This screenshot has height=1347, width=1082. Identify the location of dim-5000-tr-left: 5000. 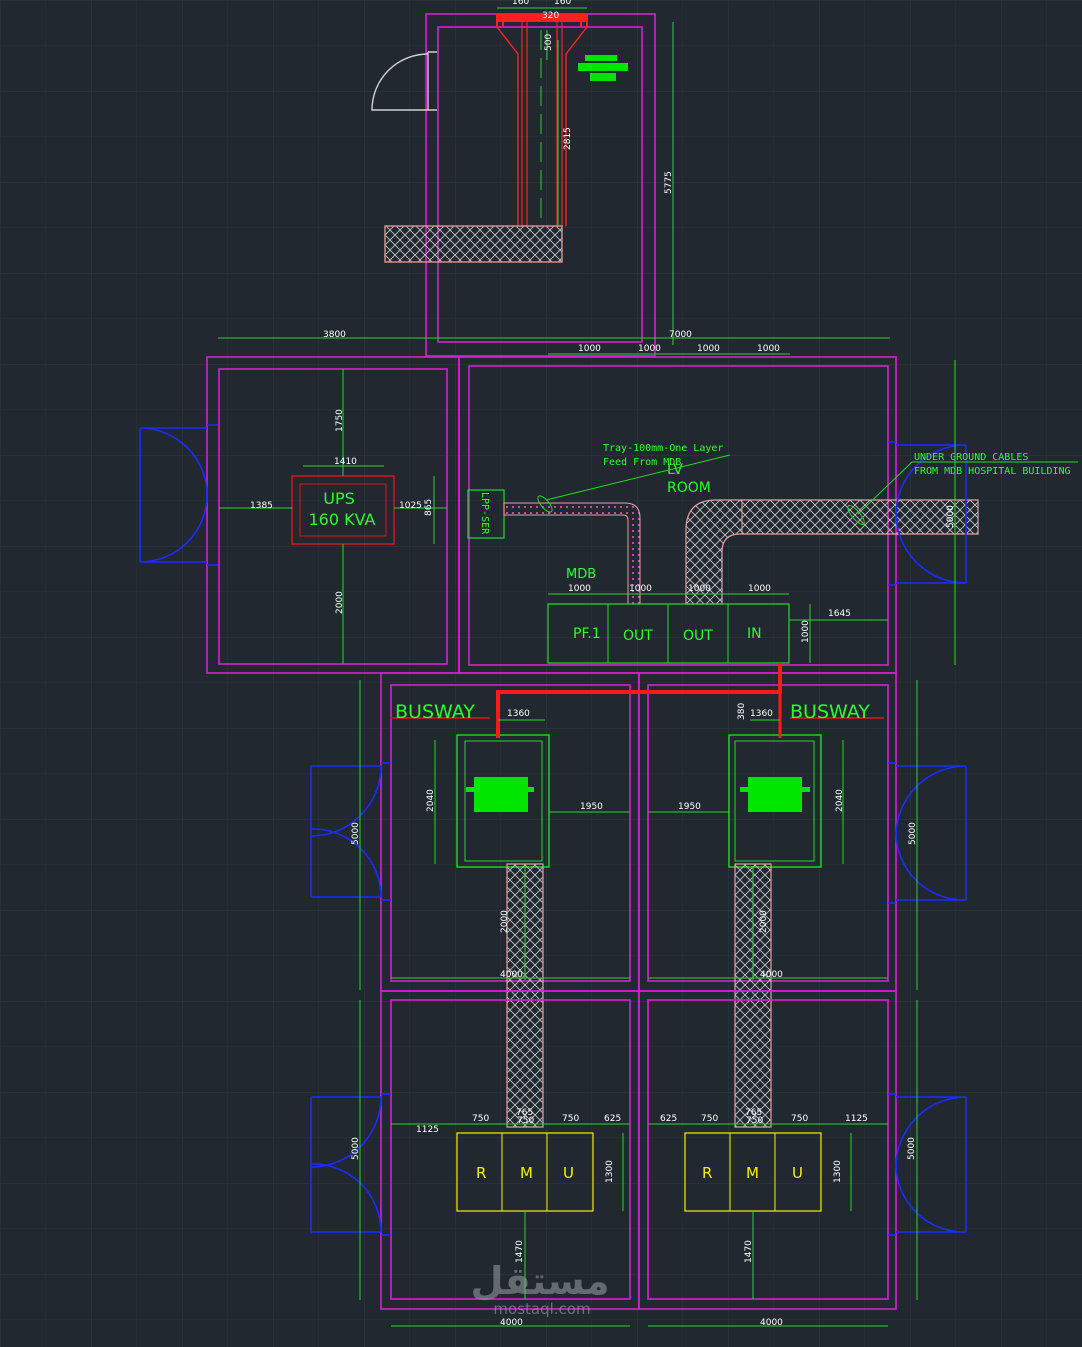
(356, 833).